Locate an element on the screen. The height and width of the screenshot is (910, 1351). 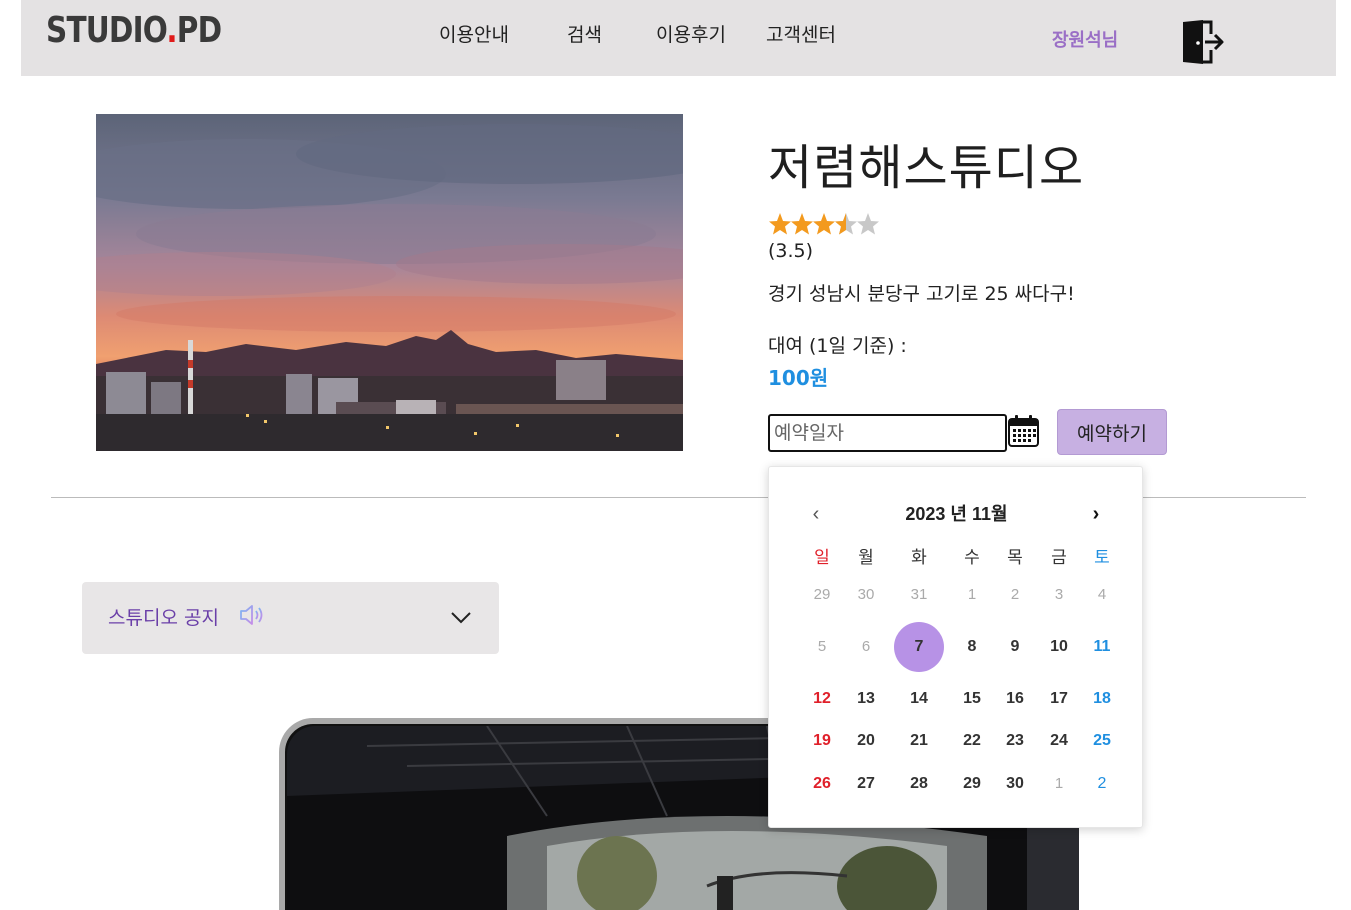
calendar-day: 25 is located at coordinates (1102, 741).